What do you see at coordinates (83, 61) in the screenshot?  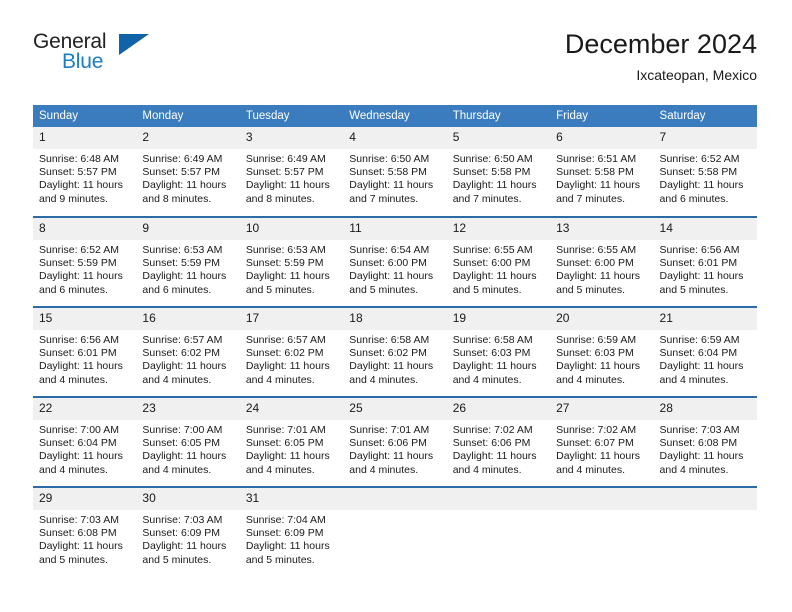 I see `logo-text-blue: Blue` at bounding box center [83, 61].